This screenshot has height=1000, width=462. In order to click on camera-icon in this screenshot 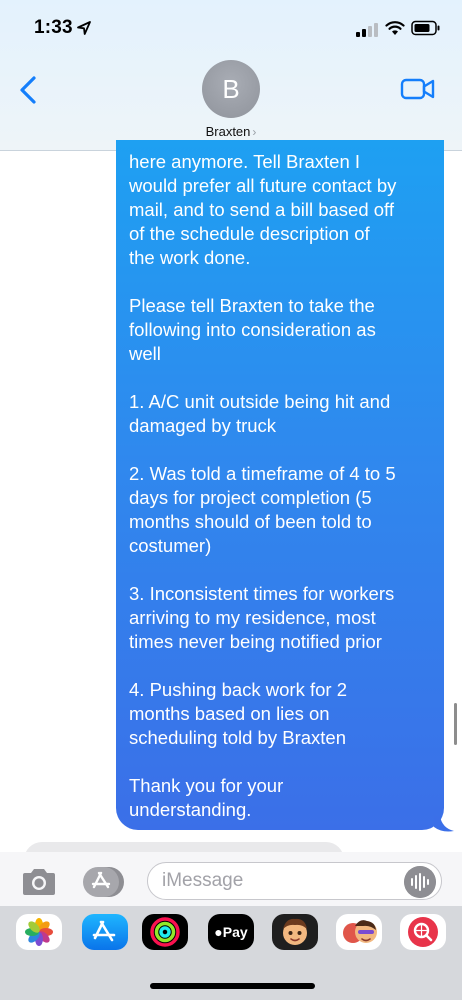, I will do `click(39, 882)`.